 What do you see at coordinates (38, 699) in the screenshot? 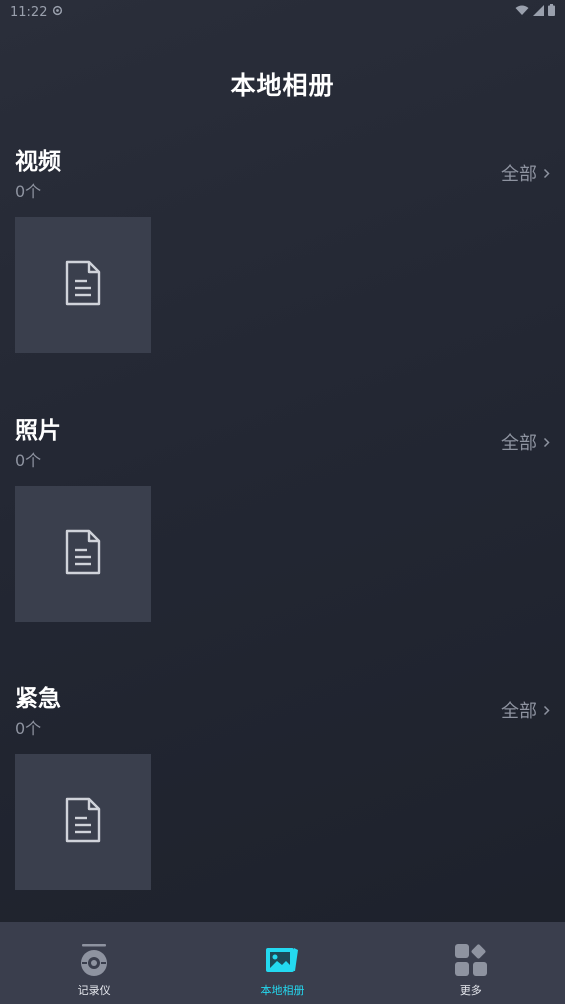
I see `section-title: 紧急` at bounding box center [38, 699].